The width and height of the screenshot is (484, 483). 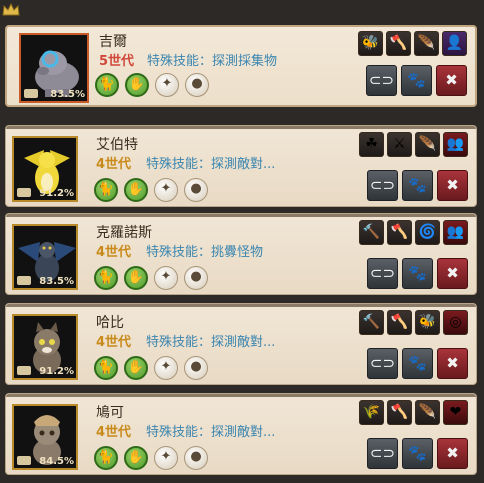 I want to click on sword-icon: ⚔, so click(x=399, y=144).